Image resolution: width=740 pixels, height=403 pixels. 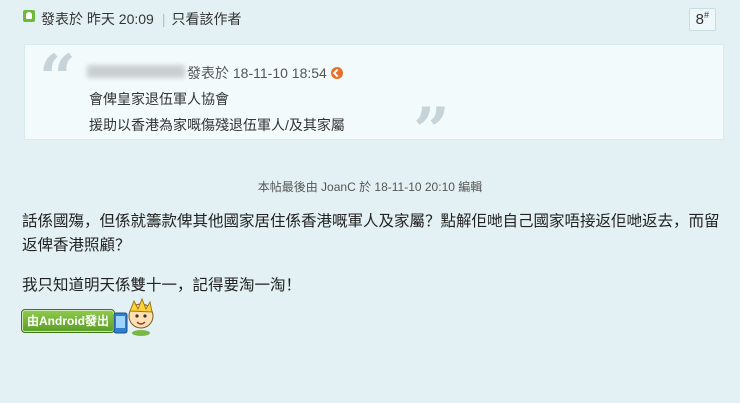 I want to click on edit-note: 本帖最後由 JoanC 於 18-11-10 20:10 編輯, so click(x=370, y=187).